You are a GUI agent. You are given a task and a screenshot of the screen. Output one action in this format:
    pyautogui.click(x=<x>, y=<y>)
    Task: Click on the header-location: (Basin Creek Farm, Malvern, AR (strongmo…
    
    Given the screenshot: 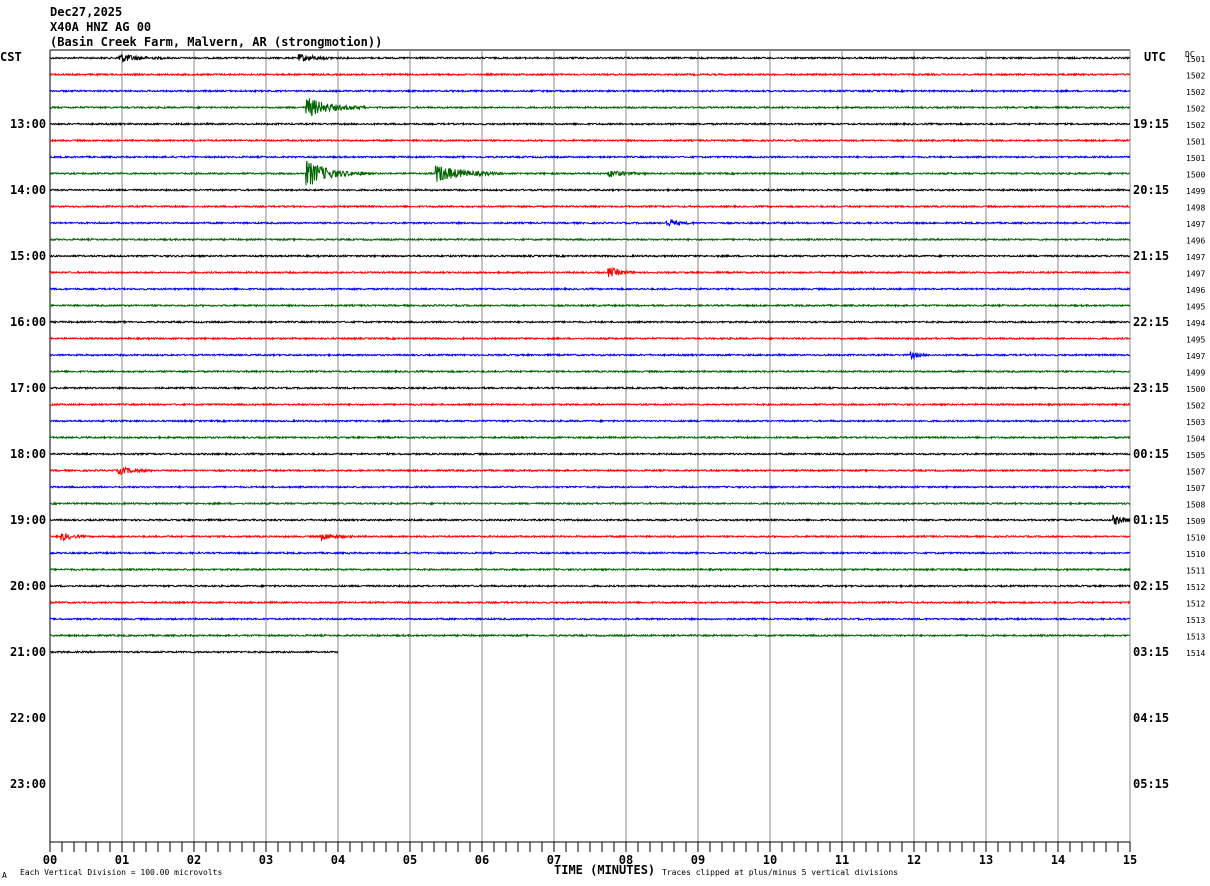 What is the action you would take?
    pyautogui.click(x=216, y=42)
    